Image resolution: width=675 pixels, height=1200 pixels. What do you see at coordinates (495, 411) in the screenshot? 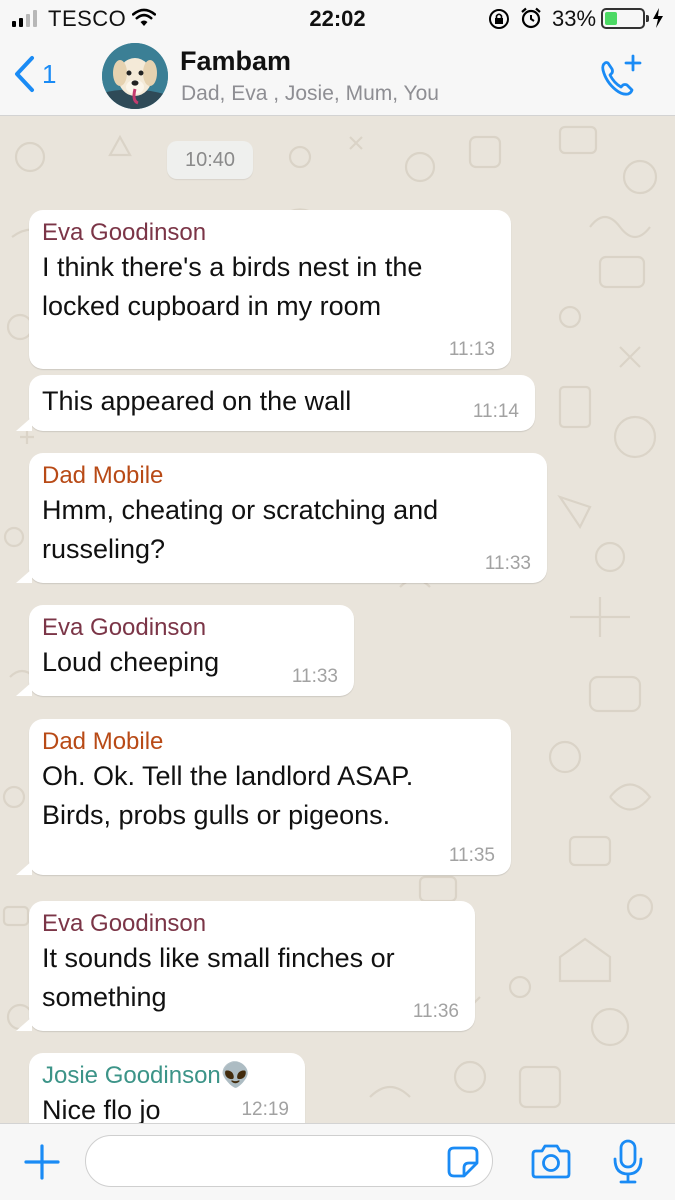
I see `message-time: 11:14` at bounding box center [495, 411].